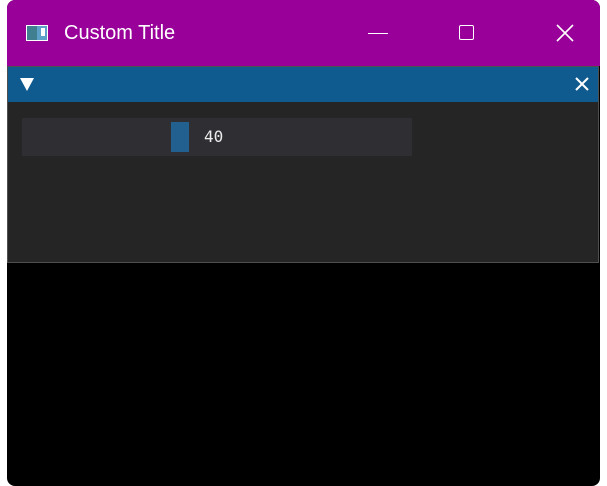 Image resolution: width=607 pixels, height=486 pixels. What do you see at coordinates (180, 137) in the screenshot?
I see `slider-grab-handle` at bounding box center [180, 137].